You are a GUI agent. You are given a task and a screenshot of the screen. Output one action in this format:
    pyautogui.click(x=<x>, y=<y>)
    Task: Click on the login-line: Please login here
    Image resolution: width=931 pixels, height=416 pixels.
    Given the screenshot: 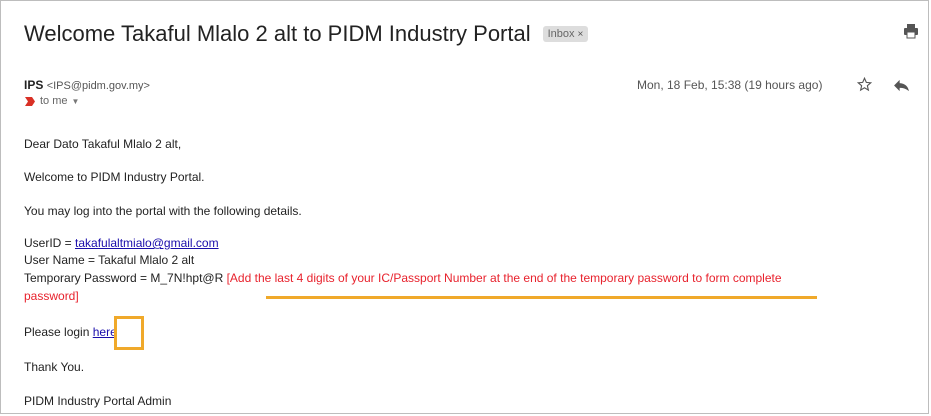 What is the action you would take?
    pyautogui.click(x=70, y=332)
    